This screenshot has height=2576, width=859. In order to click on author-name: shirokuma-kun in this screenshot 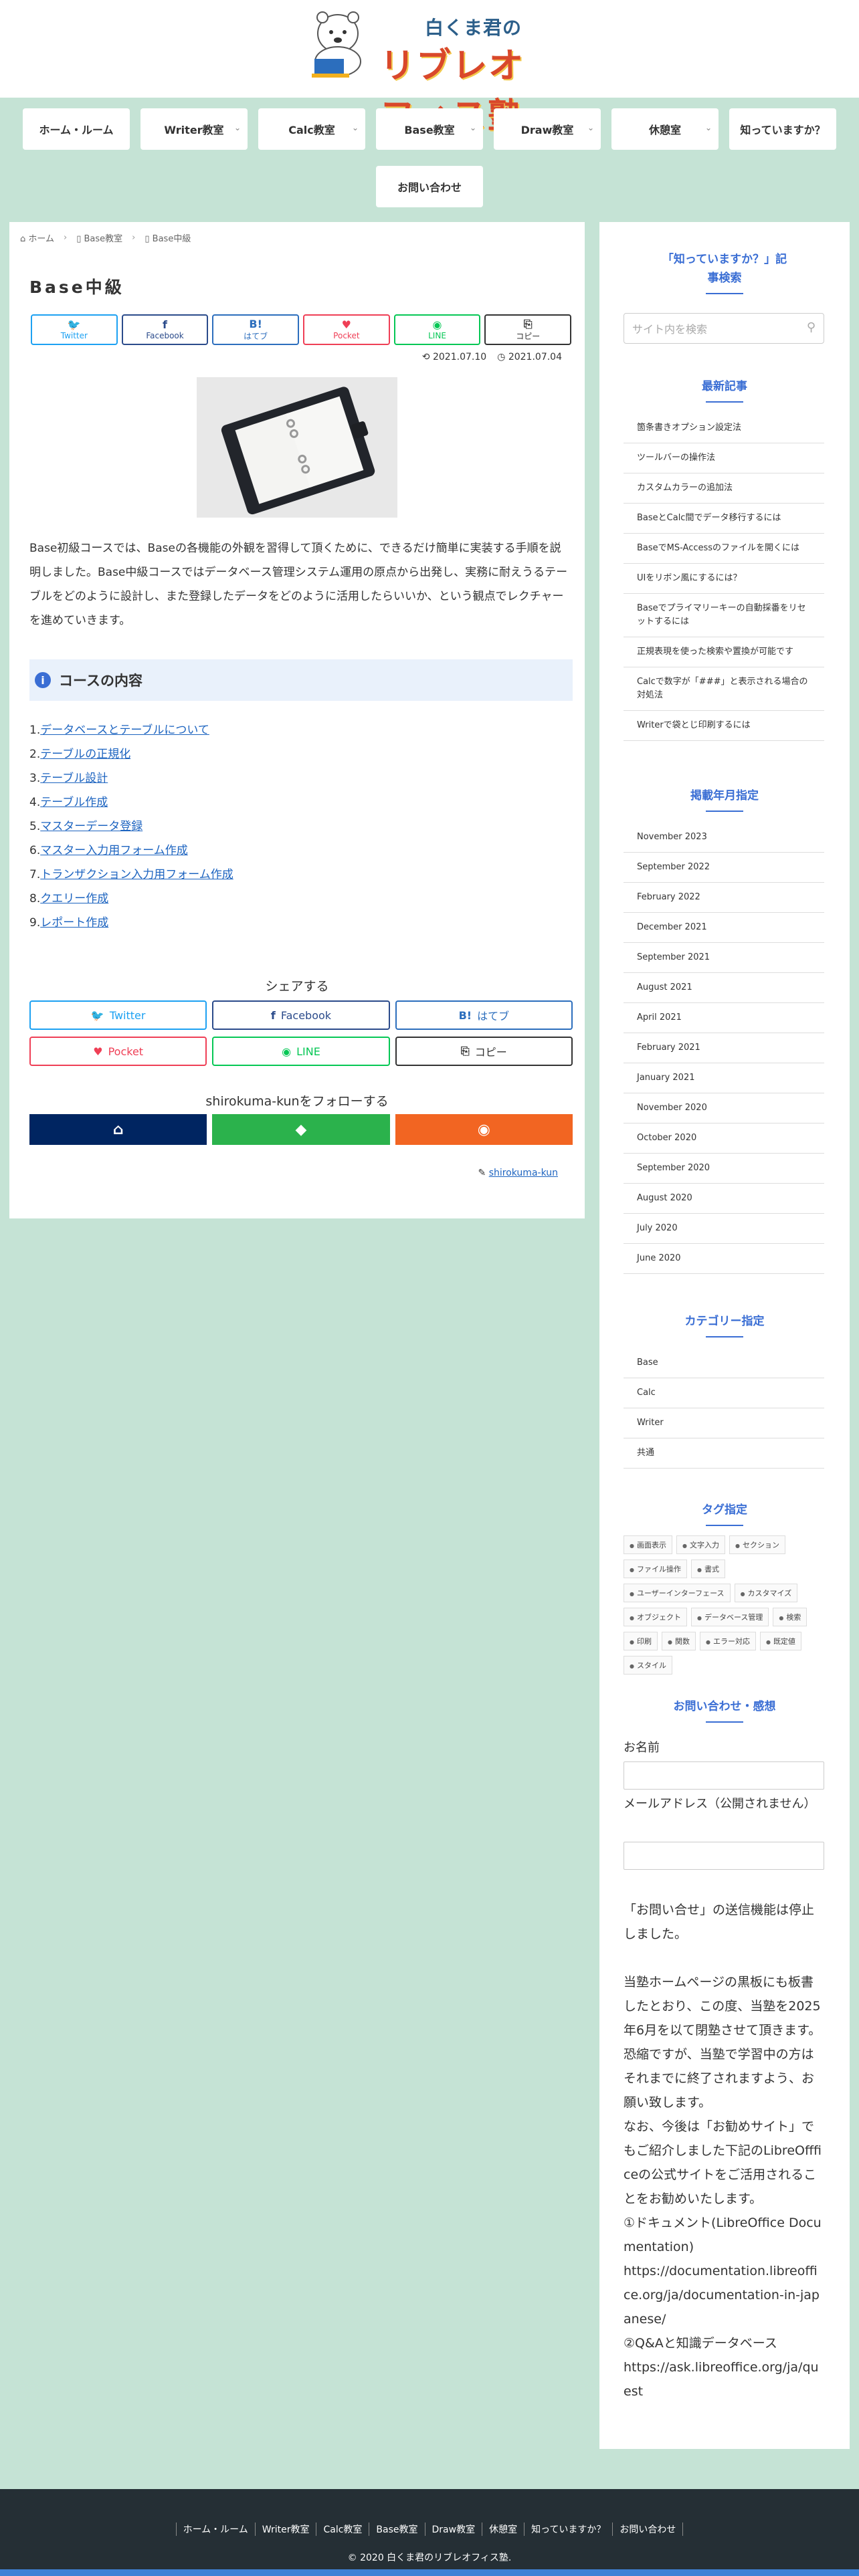, I will do `click(523, 1173)`.